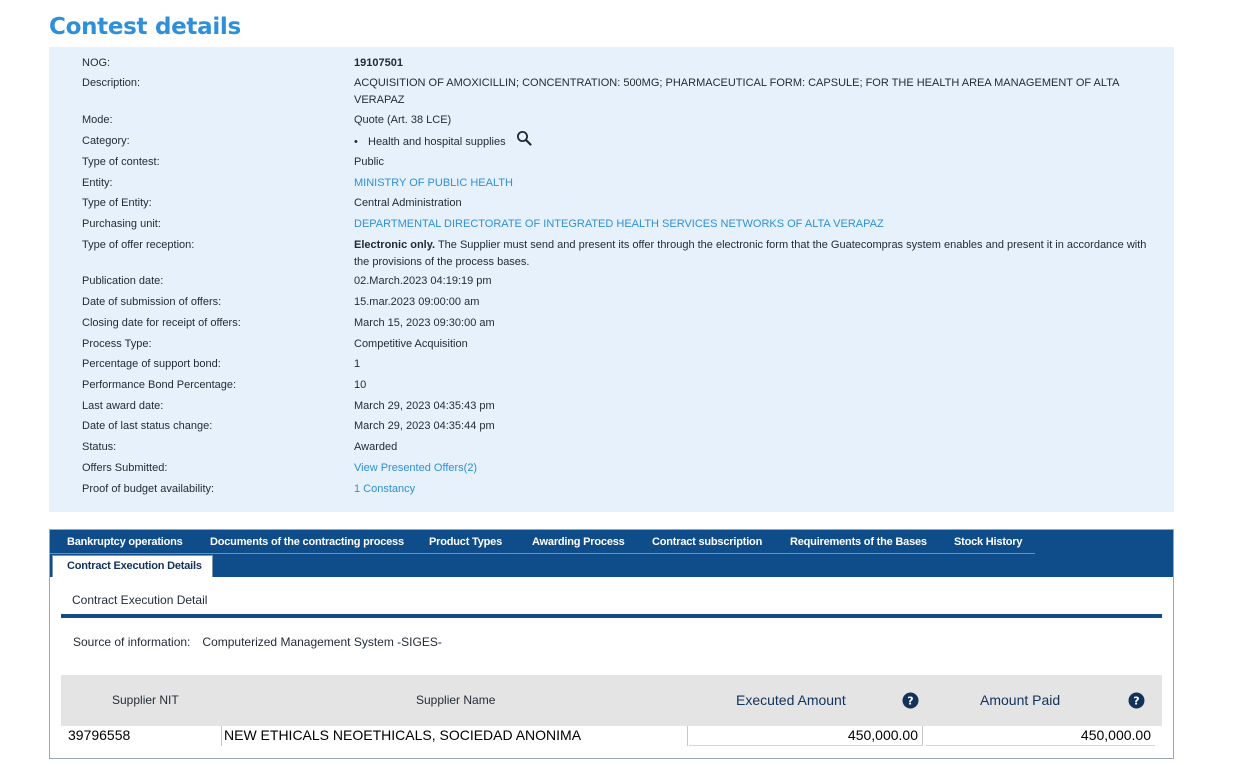  Describe the element at coordinates (378, 63) in the screenshot. I see `detail-value: 19107501` at that location.